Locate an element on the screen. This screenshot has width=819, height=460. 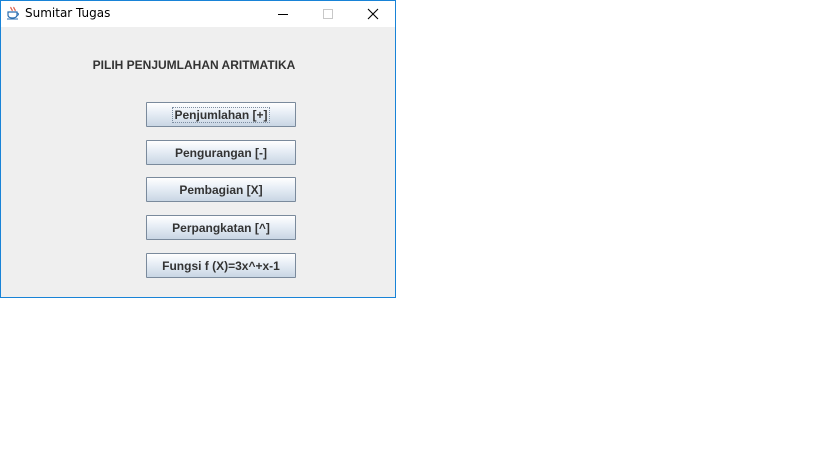
maximize-button is located at coordinates (327, 14).